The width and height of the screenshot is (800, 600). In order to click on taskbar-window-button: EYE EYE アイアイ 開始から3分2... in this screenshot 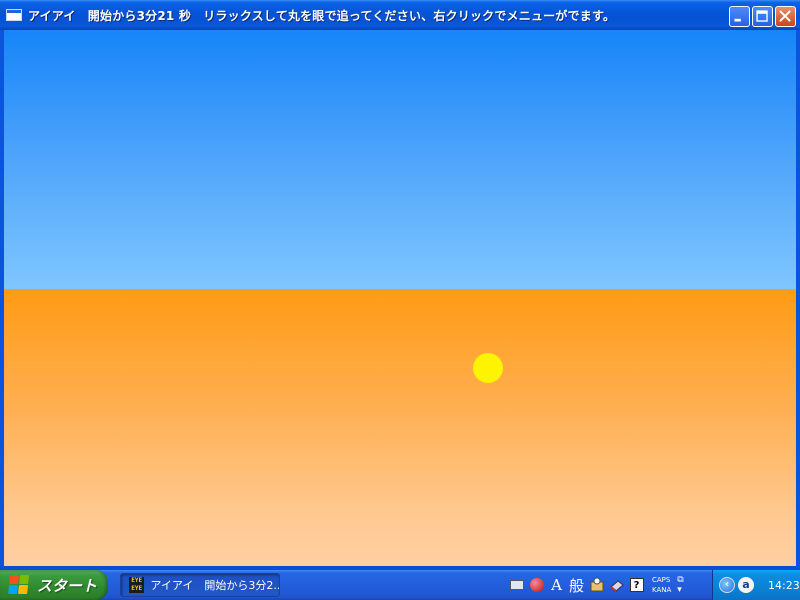, I will do `click(200, 585)`.